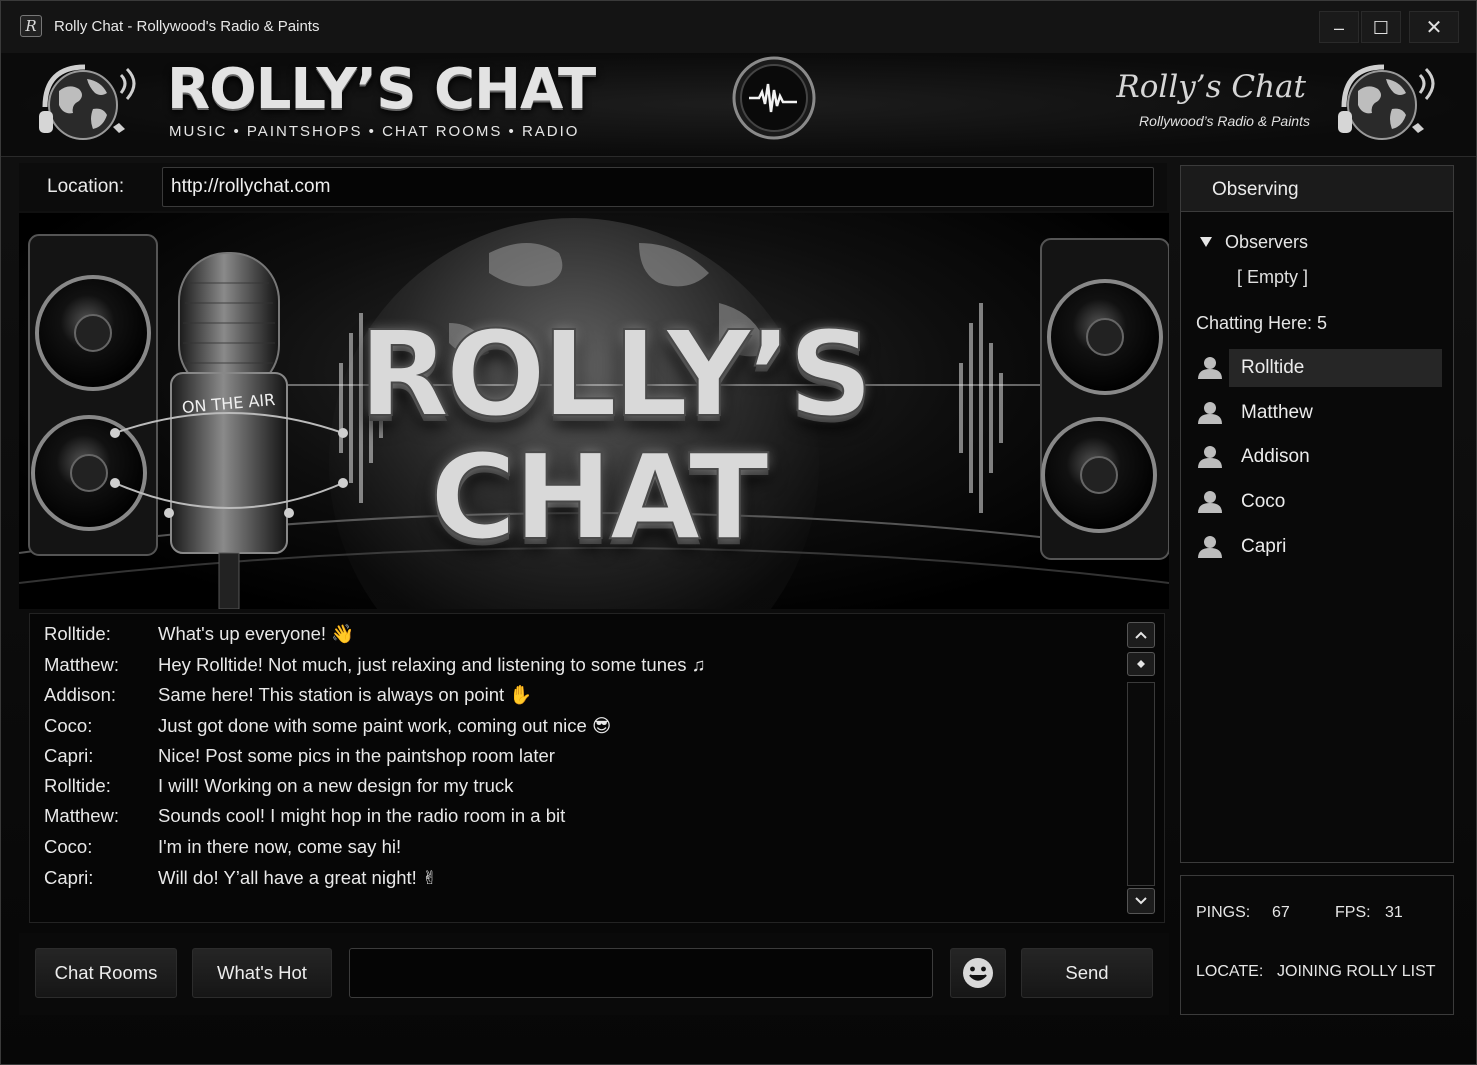 This screenshot has height=1065, width=1477. I want to click on chat-text: Will do! Y’all have a great night! ✌, so click(298, 877).